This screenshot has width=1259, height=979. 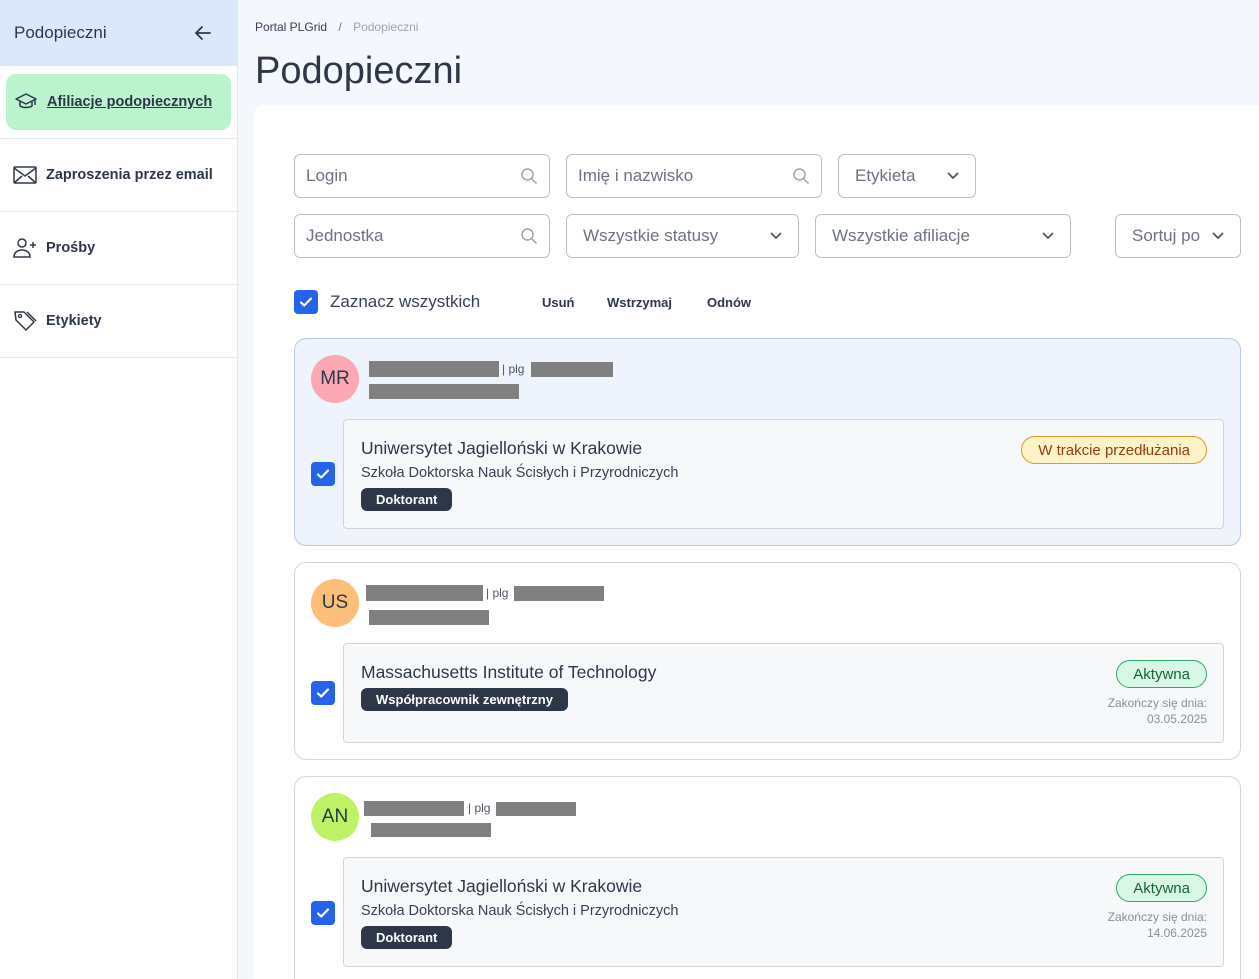 I want to click on sidebar-item-label: Afiliacje podopiecznych, so click(x=130, y=102).